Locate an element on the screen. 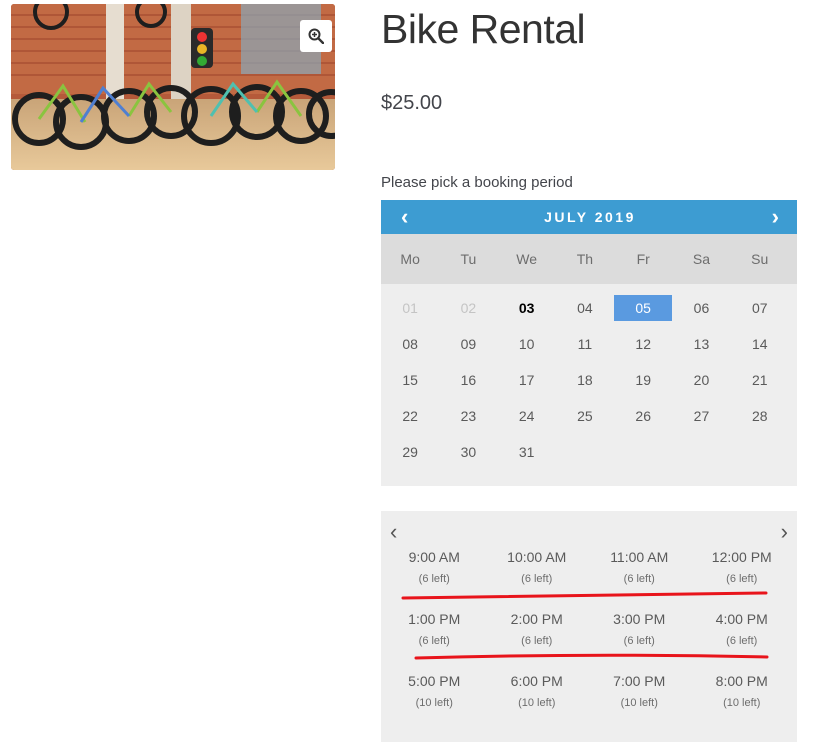 The height and width of the screenshot is (753, 824). calendar-day: 13 is located at coordinates (701, 344).